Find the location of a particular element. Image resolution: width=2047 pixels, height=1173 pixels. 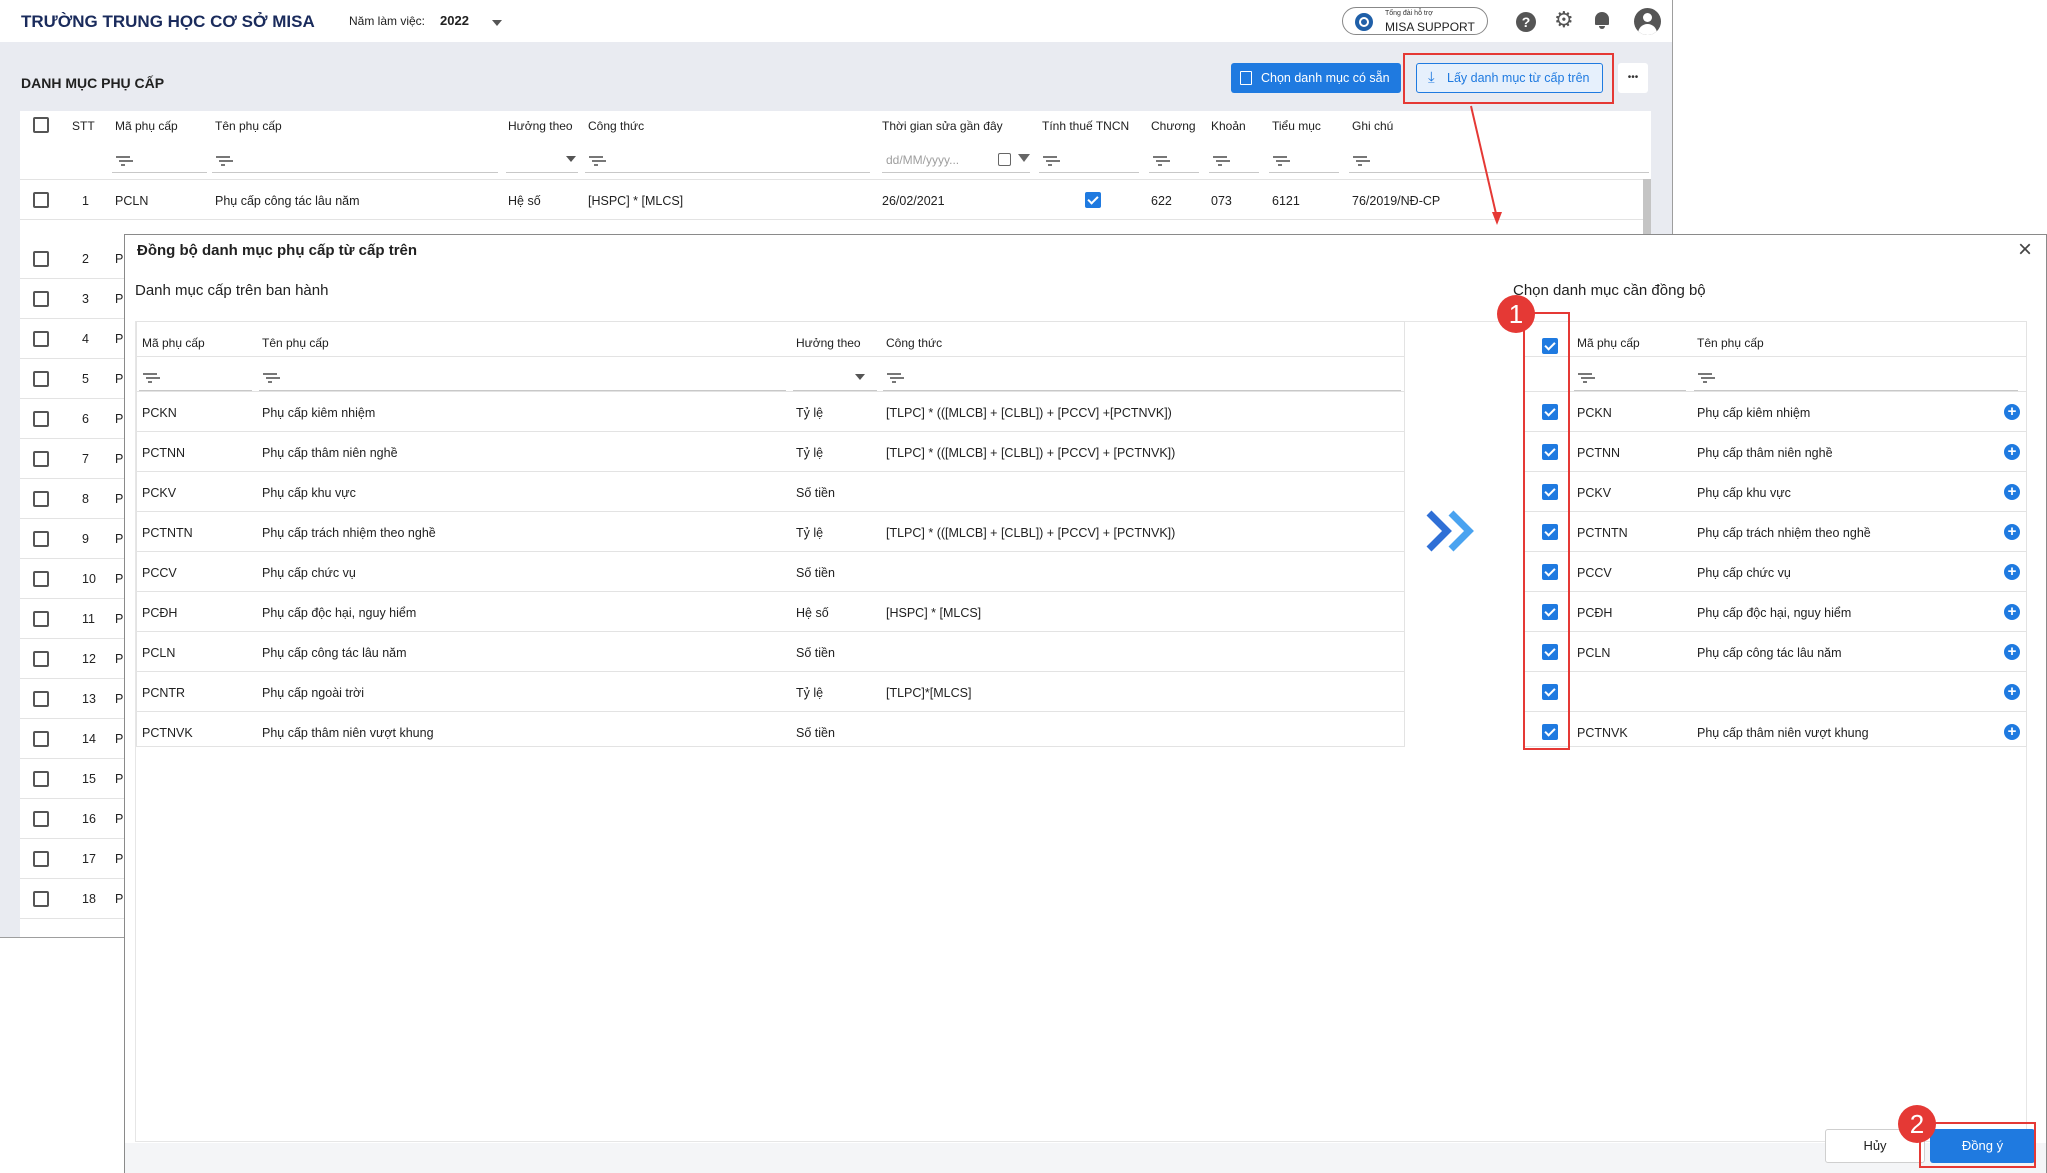

highlight-confirm-button is located at coordinates (1977, 1145).